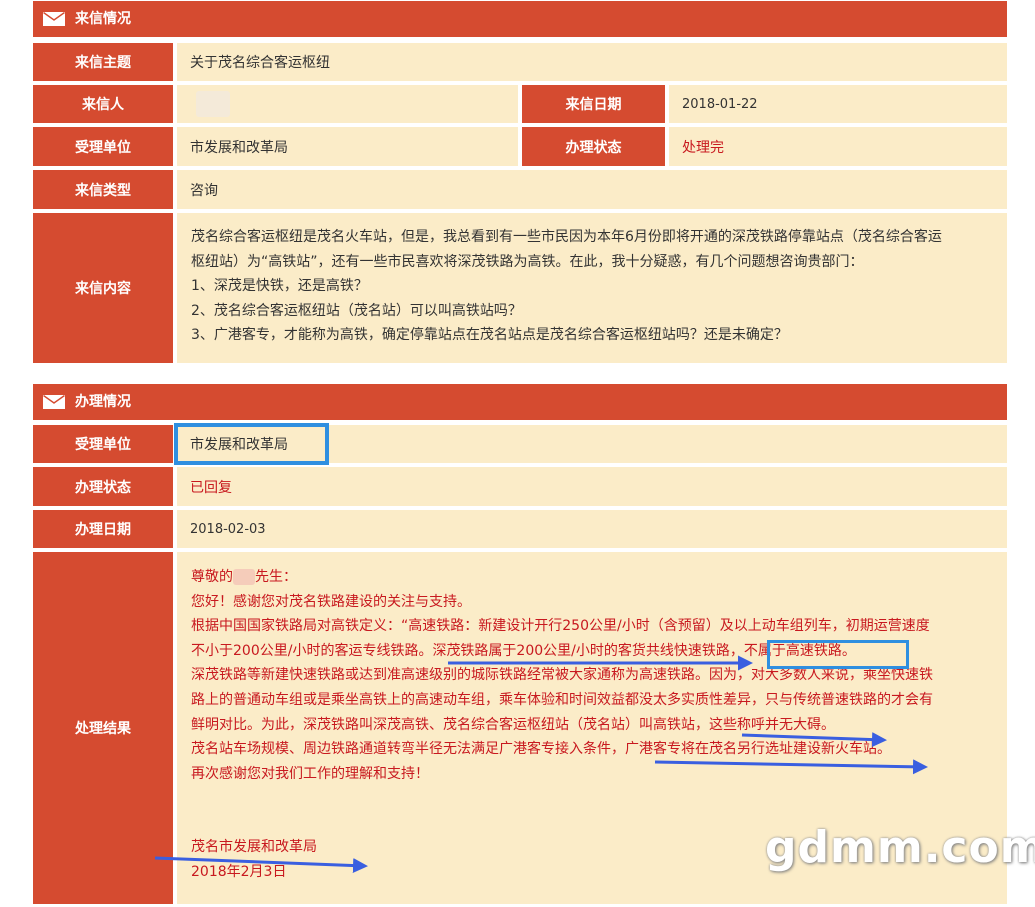 Image resolution: width=1035 pixels, height=907 pixels. Describe the element at coordinates (103, 146) in the screenshot. I see `receiving-unit-label: 受理单位` at that location.